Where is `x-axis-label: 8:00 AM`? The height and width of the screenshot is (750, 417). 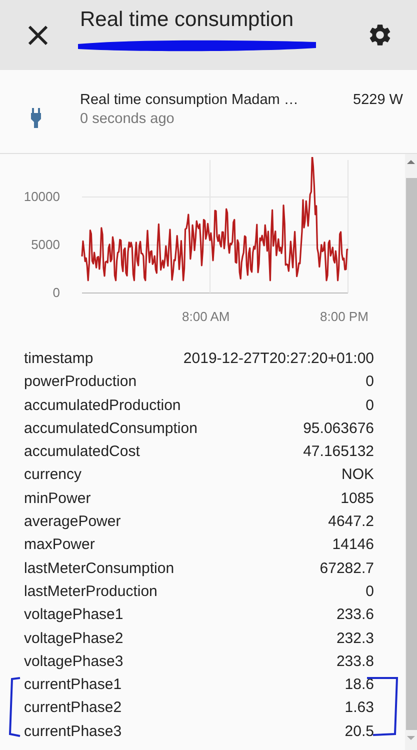
x-axis-label: 8:00 AM is located at coordinates (206, 316).